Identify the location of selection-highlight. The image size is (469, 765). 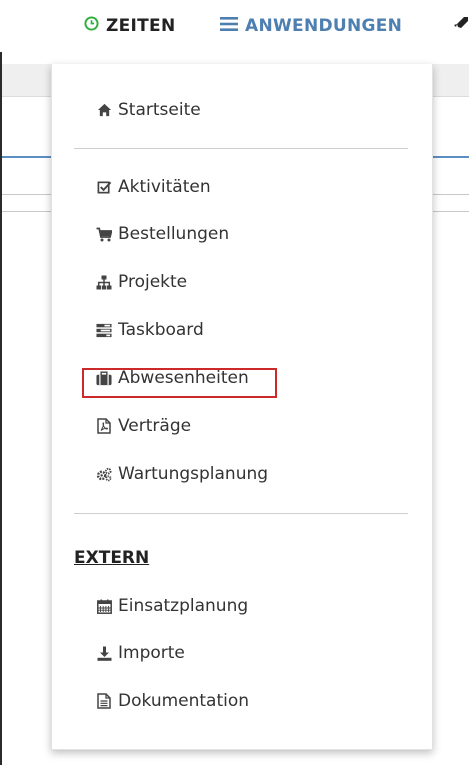
(179, 383).